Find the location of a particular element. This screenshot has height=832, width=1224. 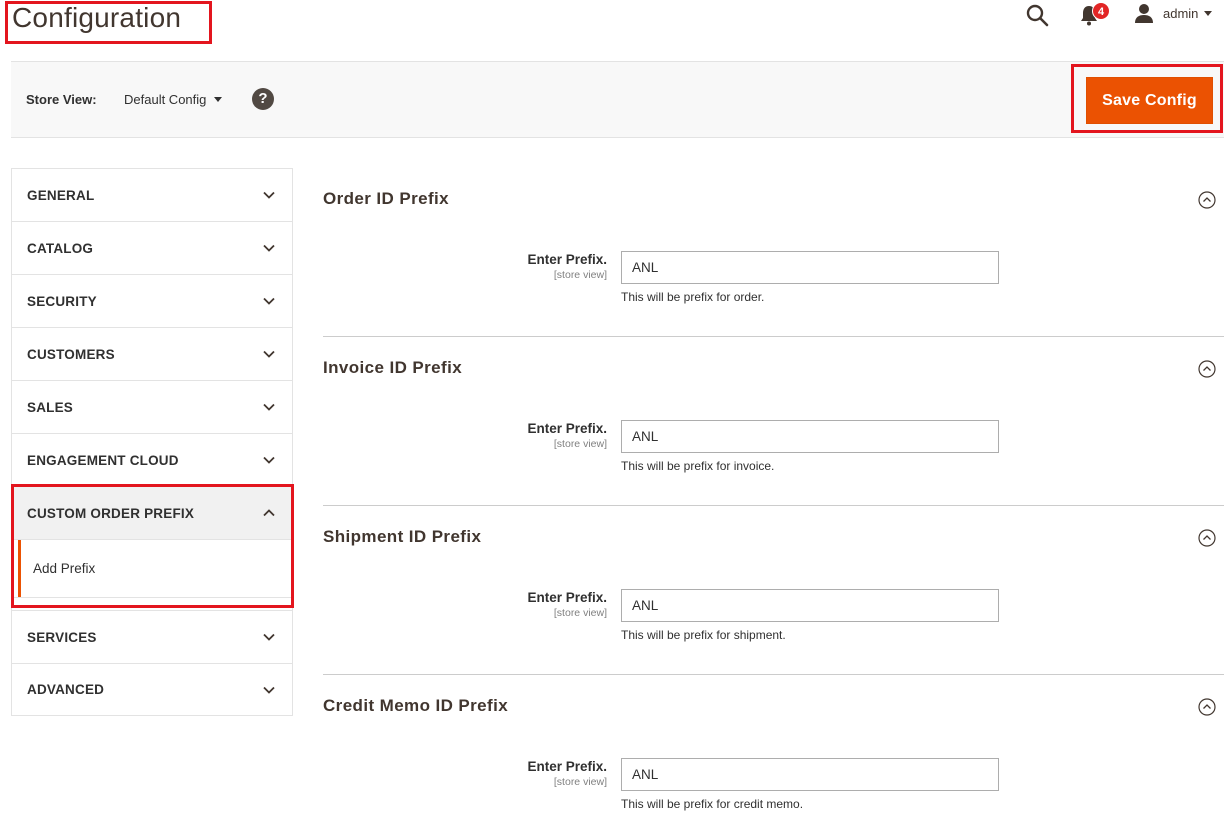

field-note: This will be prefix for shipment. is located at coordinates (703, 635).